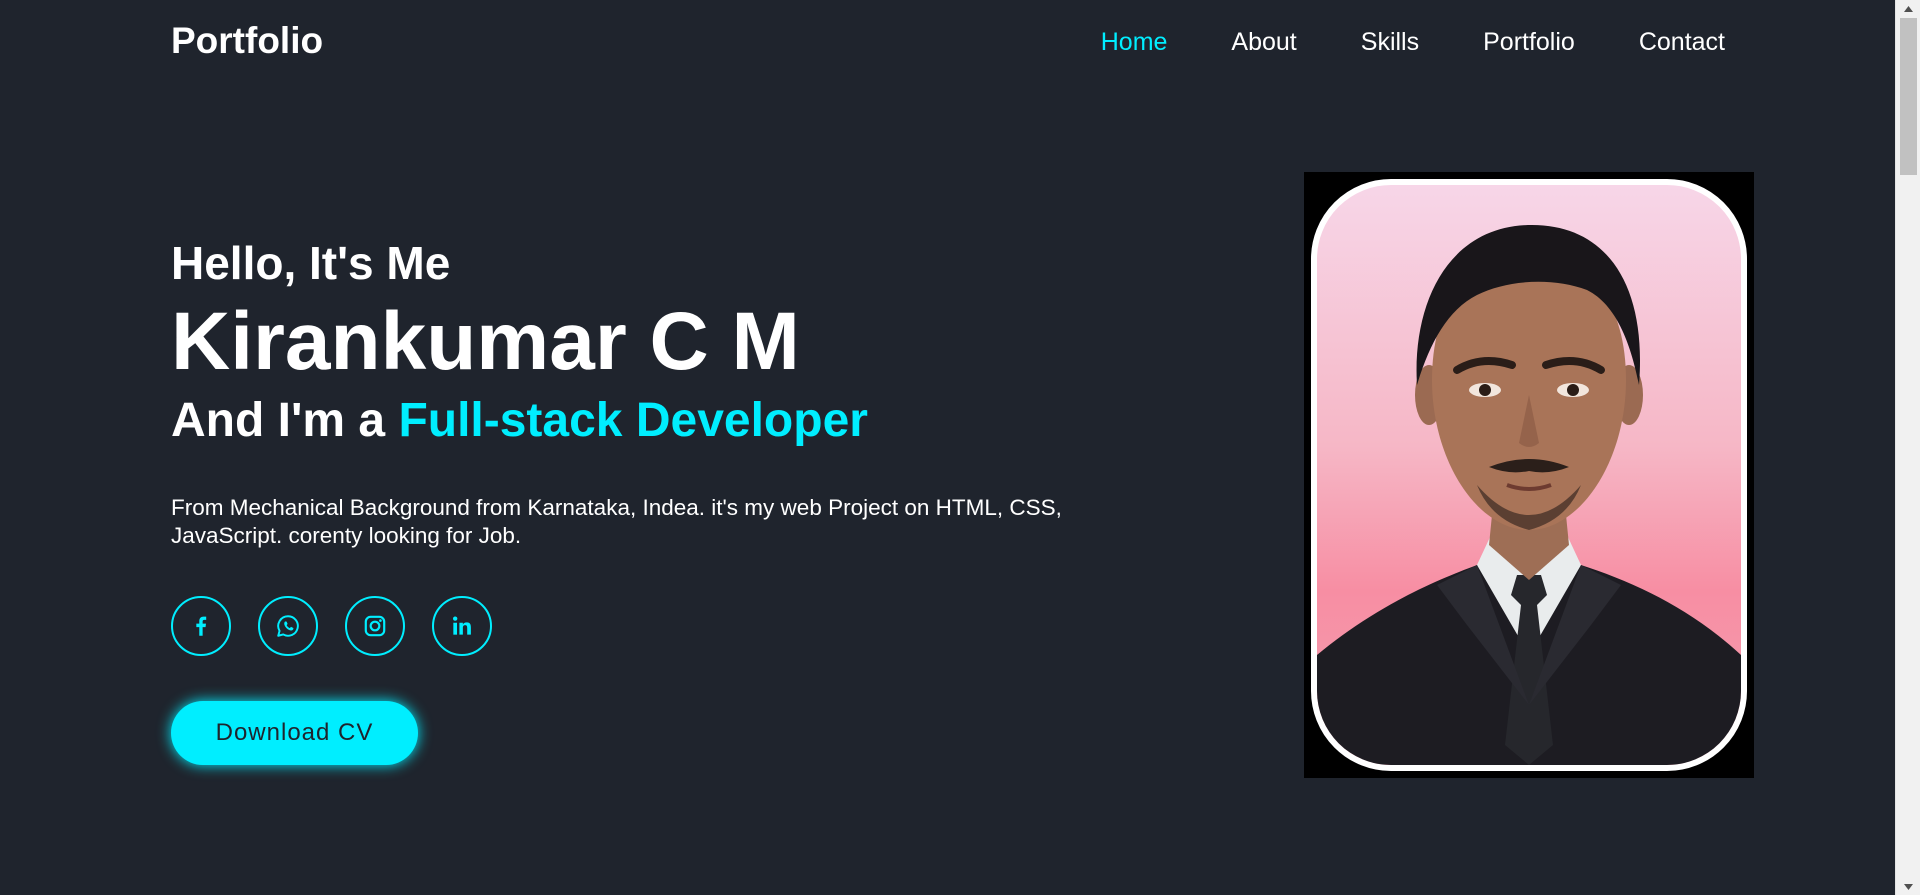 This screenshot has height=895, width=1920. What do you see at coordinates (294, 733) in the screenshot?
I see `download-cv-button: Download CV` at bounding box center [294, 733].